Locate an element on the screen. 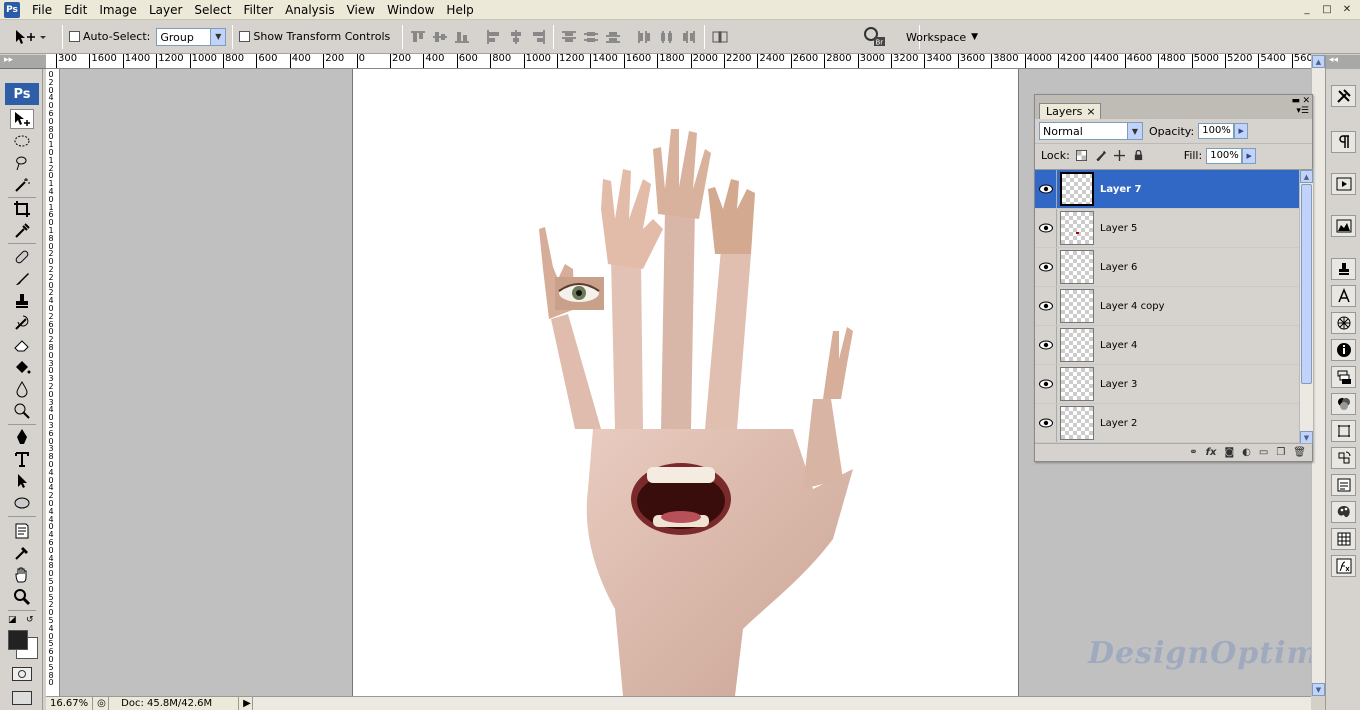 The width and height of the screenshot is (1360, 710). type-tool is located at coordinates (22, 459).